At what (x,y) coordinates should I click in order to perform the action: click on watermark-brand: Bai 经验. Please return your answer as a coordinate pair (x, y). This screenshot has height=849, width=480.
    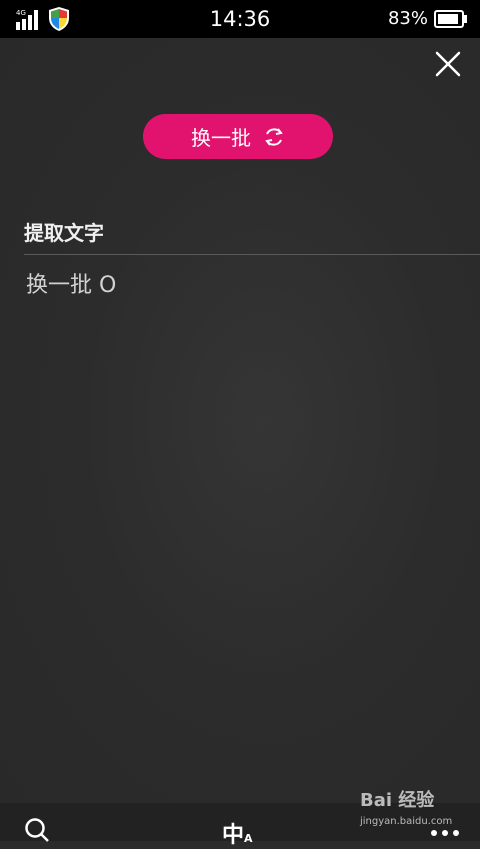
    Looking at the image, I should click on (397, 800).